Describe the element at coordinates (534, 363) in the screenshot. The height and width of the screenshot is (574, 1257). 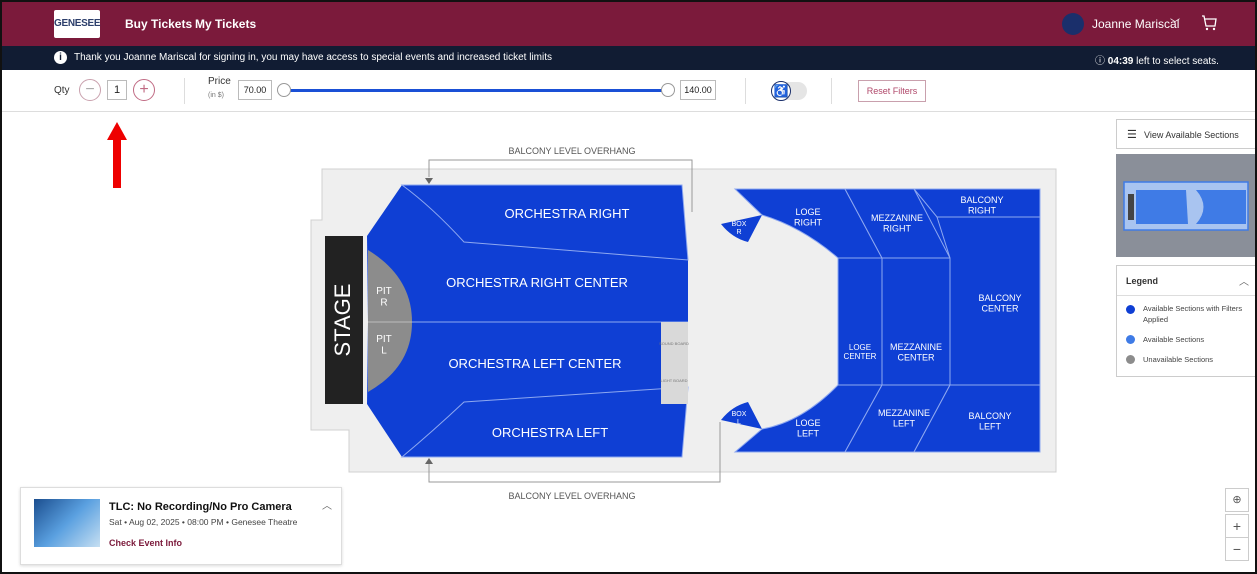
I see `orchestra-left-center-label: ORCHESTRA LEFT CENTER` at that location.